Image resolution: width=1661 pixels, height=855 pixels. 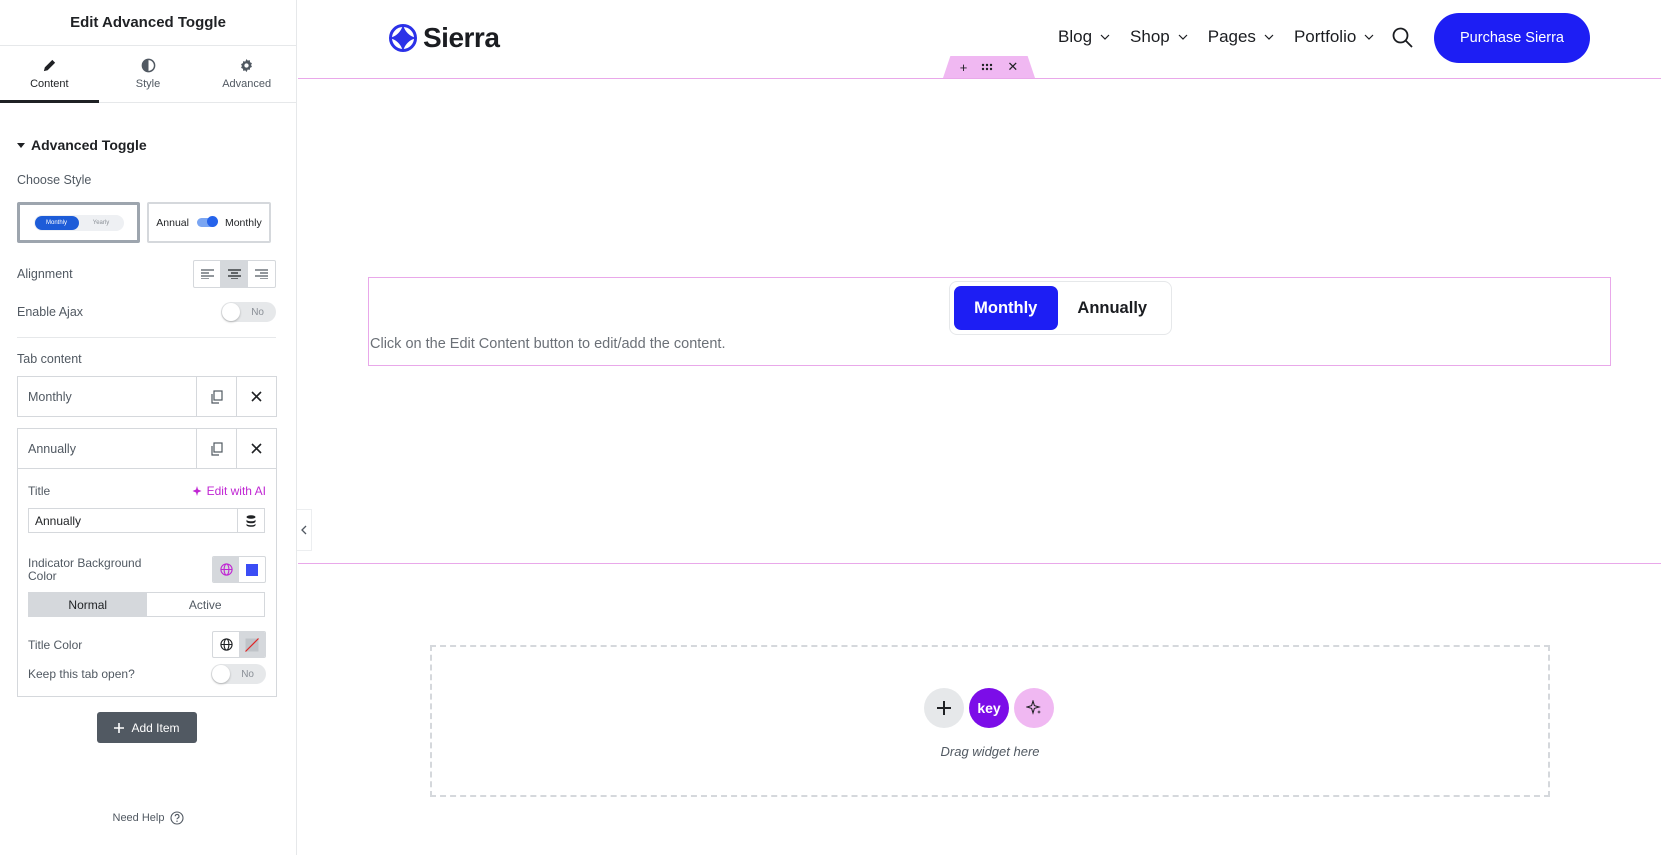 I want to click on help-circle-icon, so click(x=177, y=818).